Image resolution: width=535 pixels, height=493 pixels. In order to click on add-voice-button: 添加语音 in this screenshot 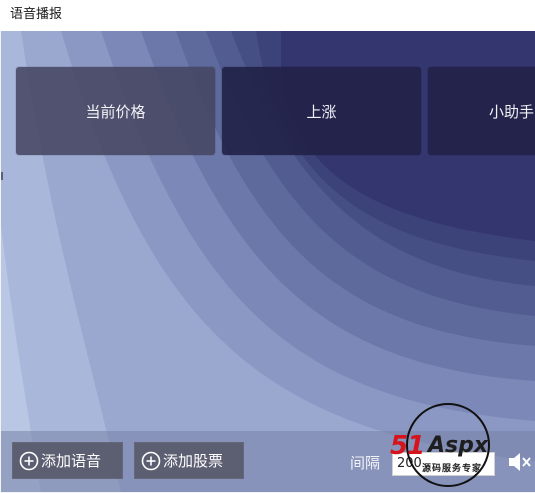, I will do `click(67, 460)`.